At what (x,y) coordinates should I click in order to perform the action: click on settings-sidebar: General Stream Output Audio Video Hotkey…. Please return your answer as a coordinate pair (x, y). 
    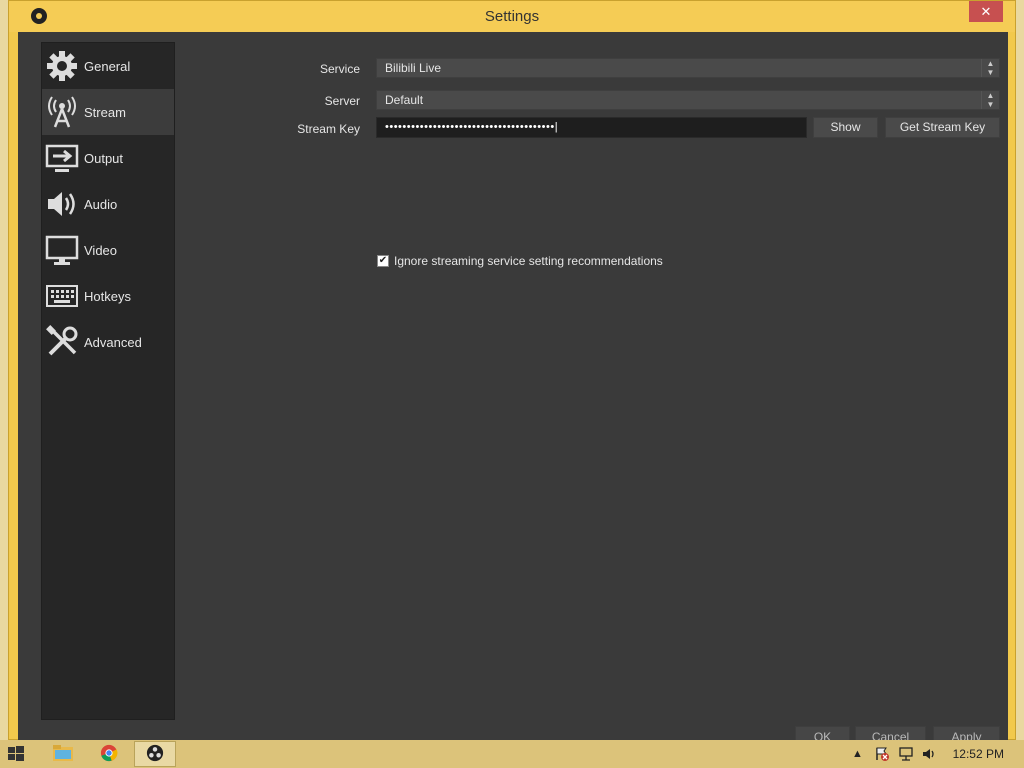
    Looking at the image, I should click on (108, 381).